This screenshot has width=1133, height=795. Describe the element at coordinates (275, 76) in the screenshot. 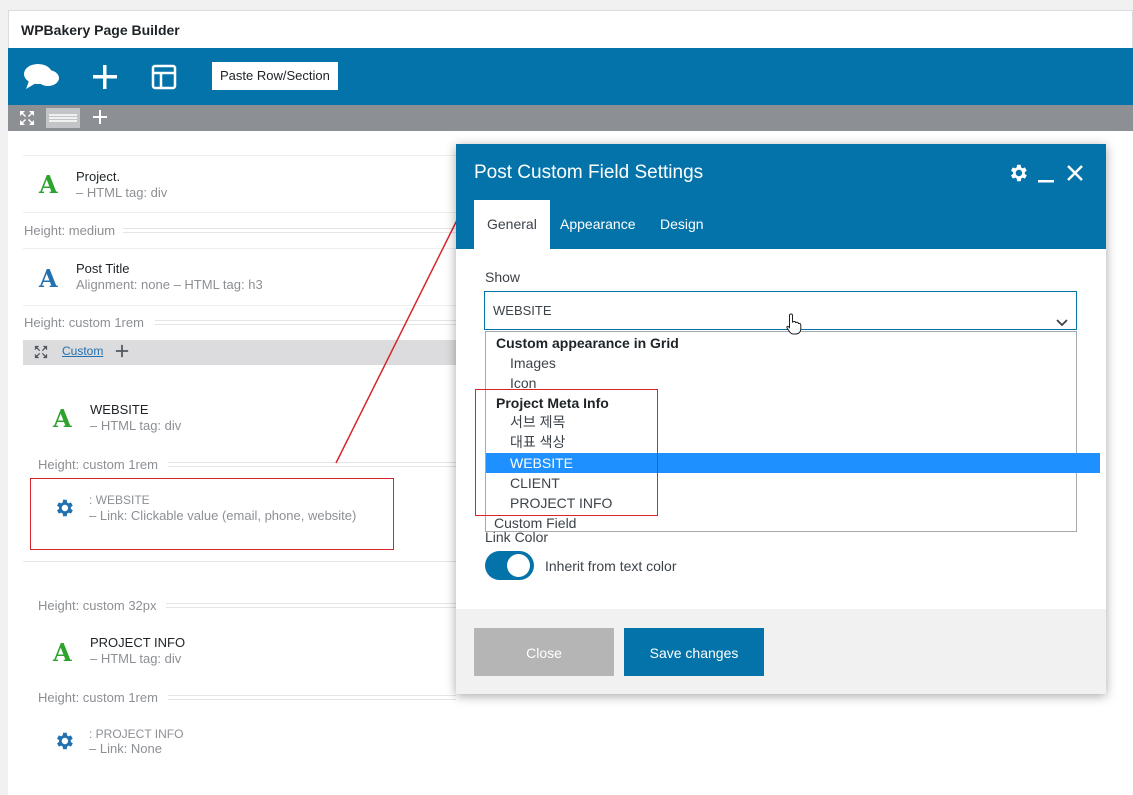

I see `paste-row-button: Paste Row/Section` at that location.